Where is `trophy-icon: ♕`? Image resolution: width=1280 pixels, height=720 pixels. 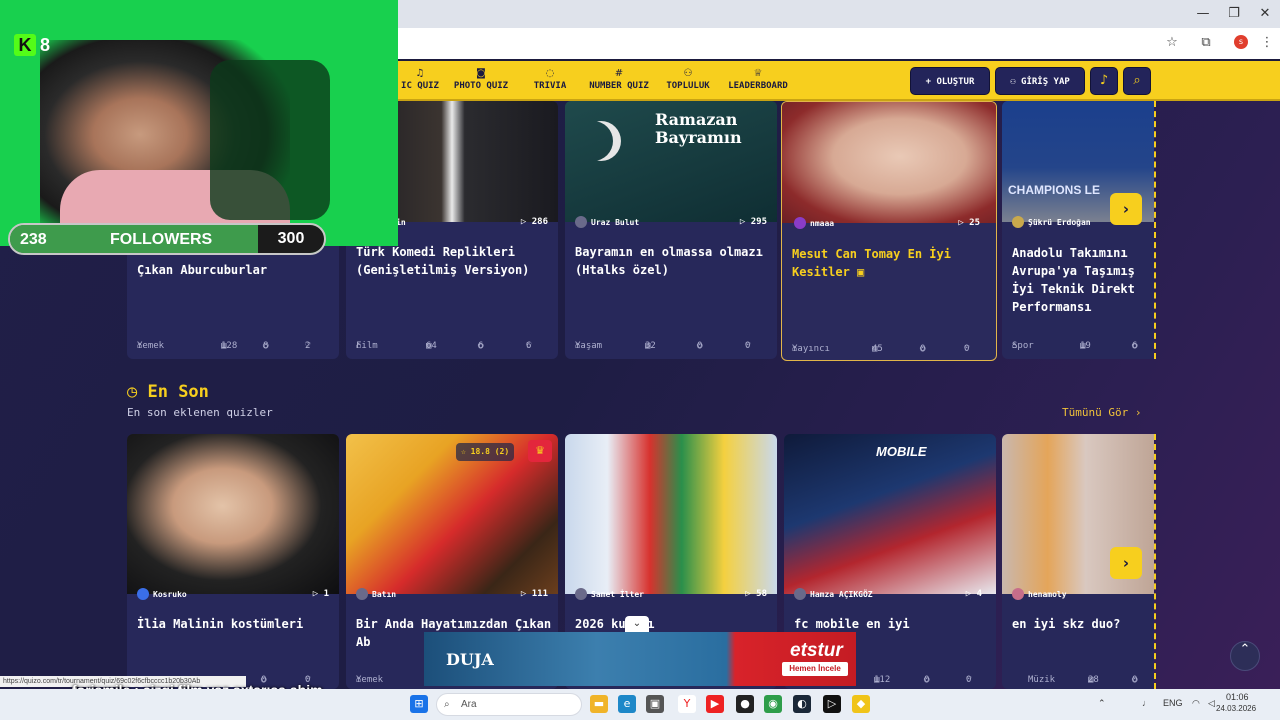
trophy-icon: ♕ is located at coordinates (758, 73).